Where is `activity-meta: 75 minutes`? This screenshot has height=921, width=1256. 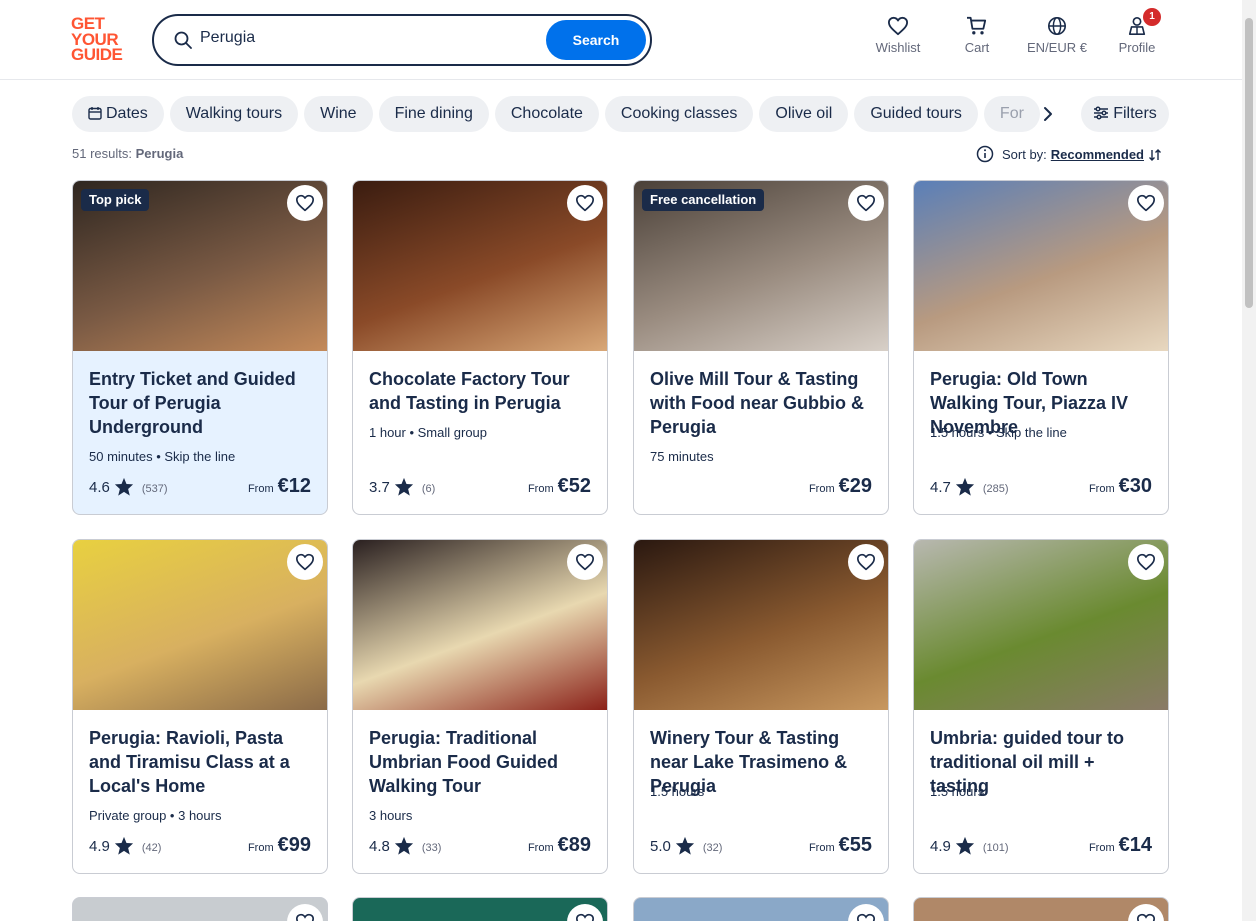
activity-meta: 75 minutes is located at coordinates (682, 456).